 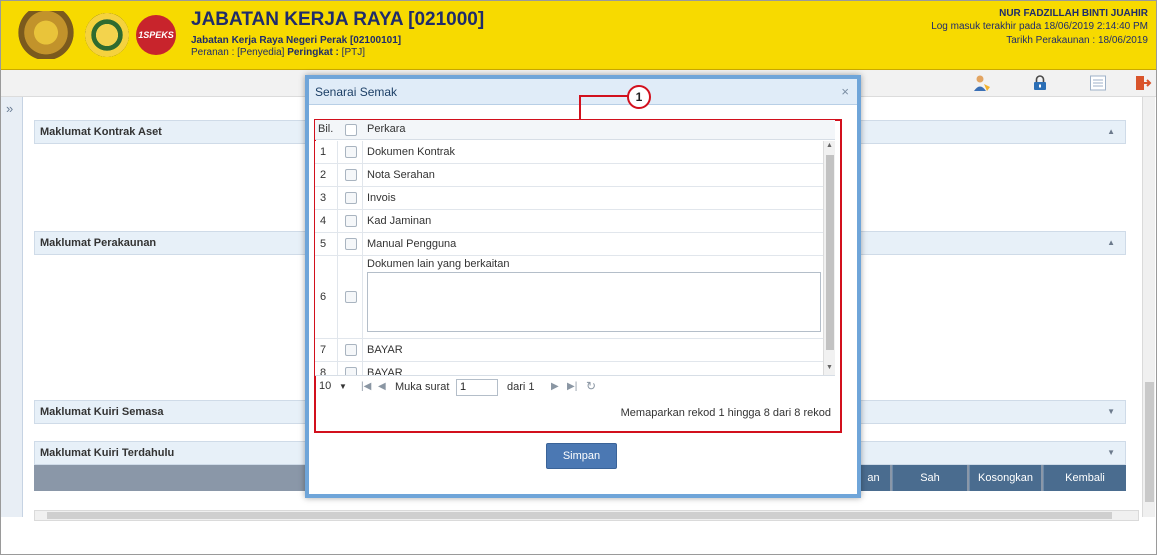 I want to click on user-profile-icon, so click(x=982, y=83).